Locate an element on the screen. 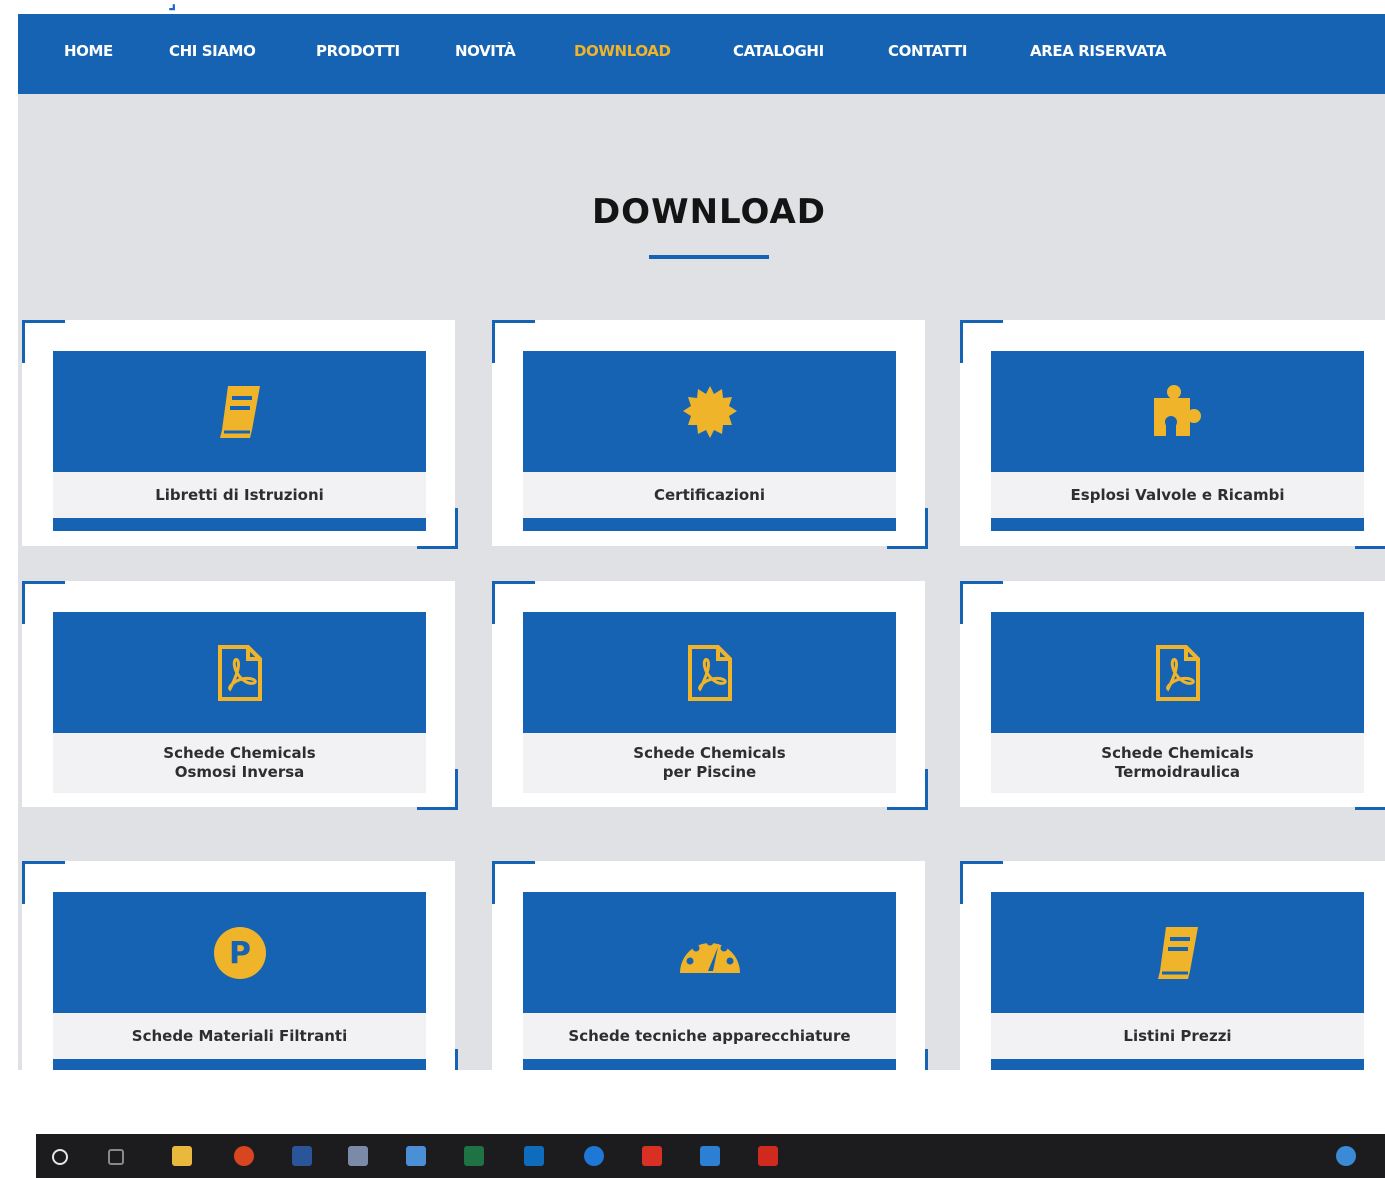 This screenshot has width=1385, height=1178. acrobat-icon is located at coordinates (768, 1156).